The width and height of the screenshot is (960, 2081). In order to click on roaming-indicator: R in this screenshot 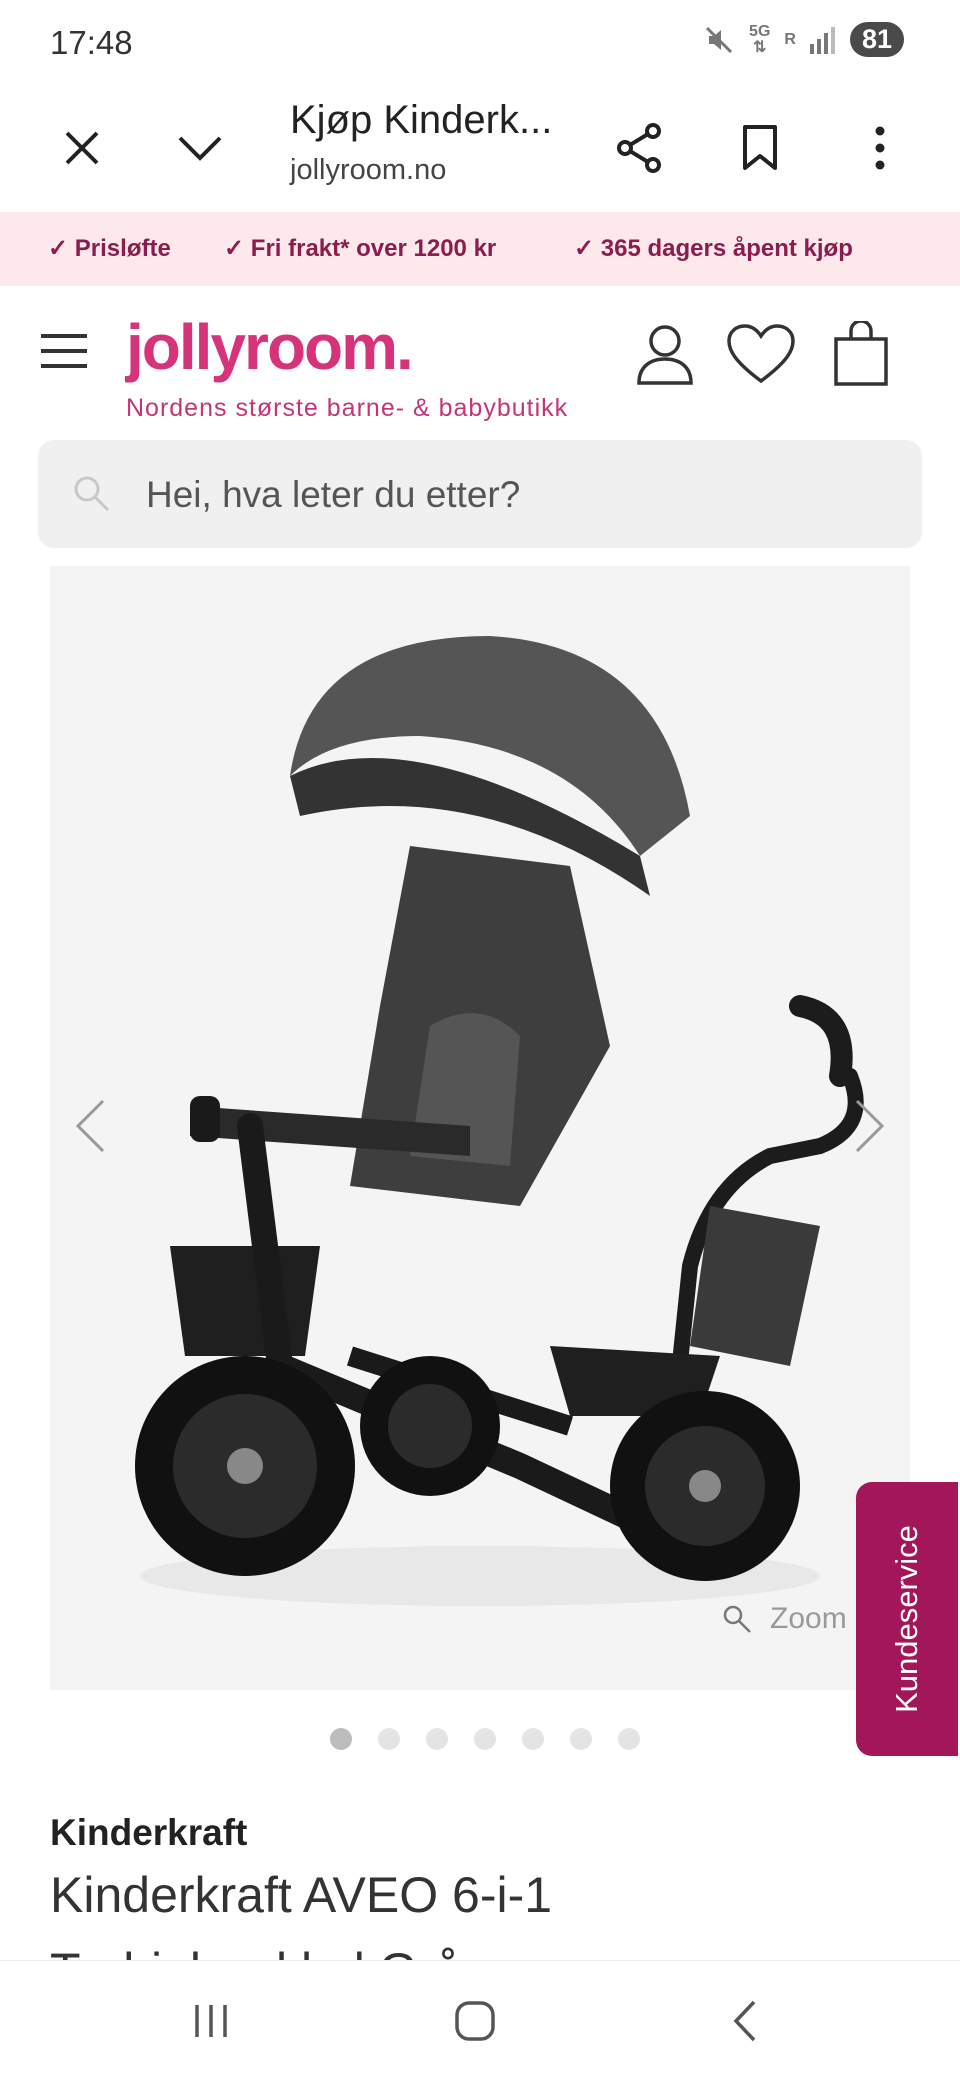, I will do `click(790, 39)`.